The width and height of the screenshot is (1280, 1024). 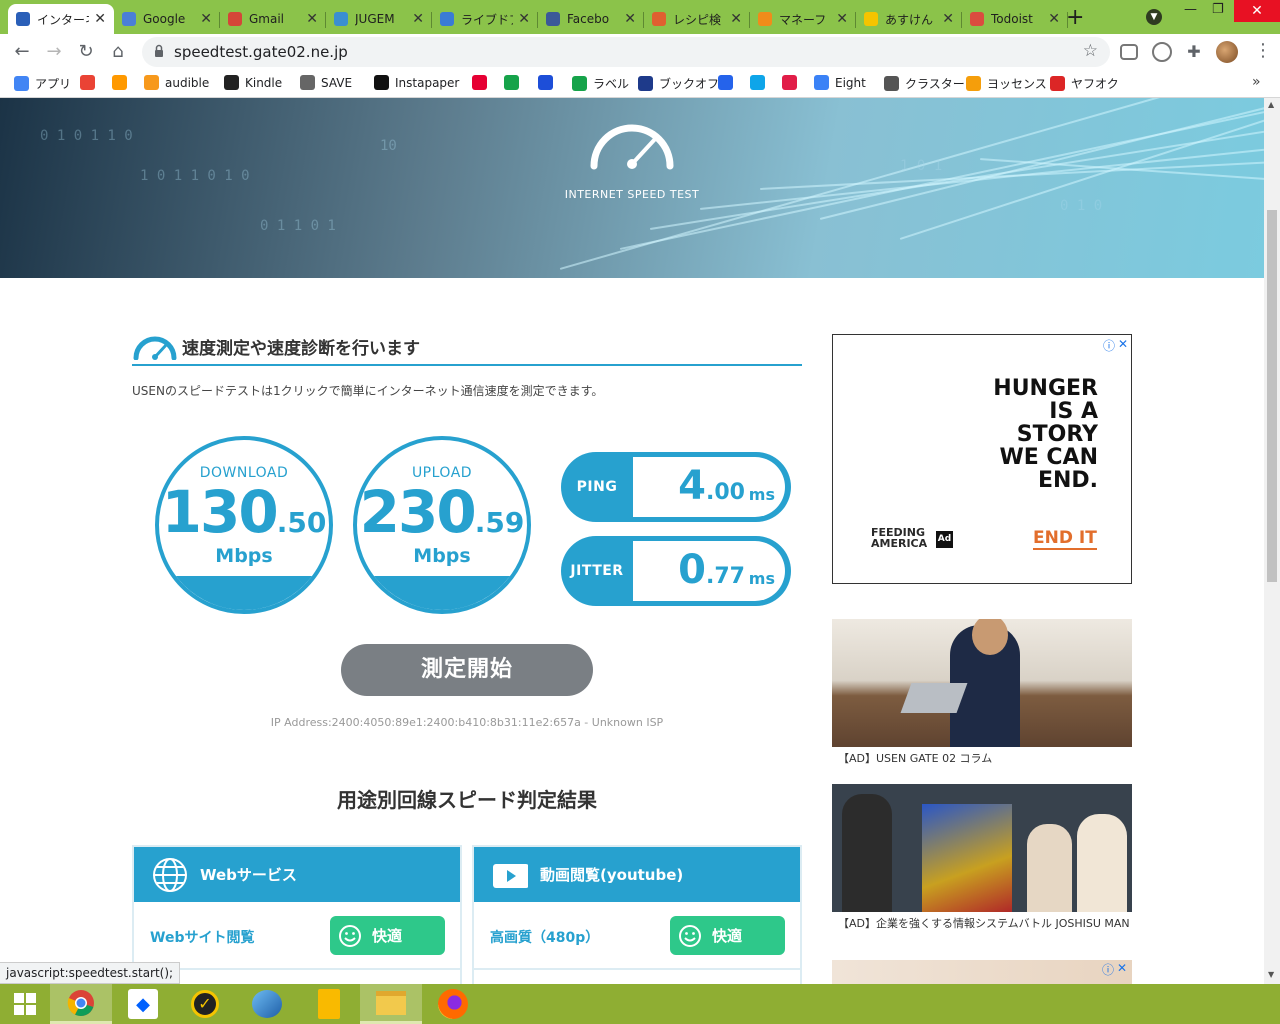 I want to click on bottom-ad: ⓘ ✕, so click(x=982, y=972).